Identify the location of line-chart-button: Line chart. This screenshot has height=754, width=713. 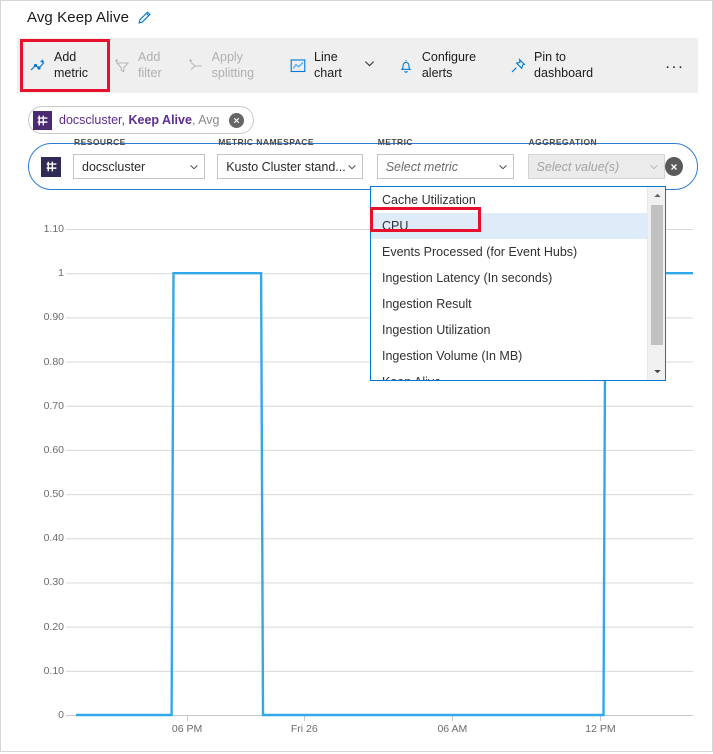
(316, 65).